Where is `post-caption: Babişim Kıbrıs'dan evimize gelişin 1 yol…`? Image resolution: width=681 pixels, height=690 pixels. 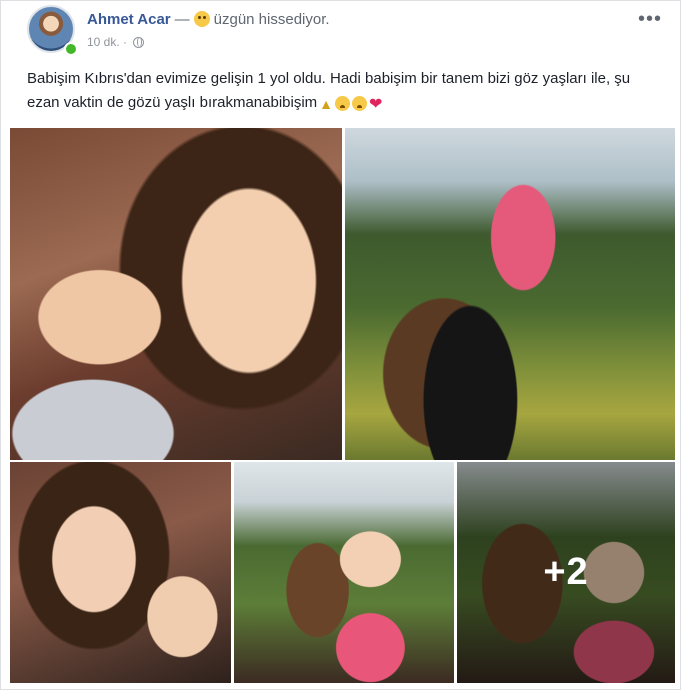
post-caption: Babişim Kıbrıs'dan evimize gelişin 1 yol… is located at coordinates (342, 92).